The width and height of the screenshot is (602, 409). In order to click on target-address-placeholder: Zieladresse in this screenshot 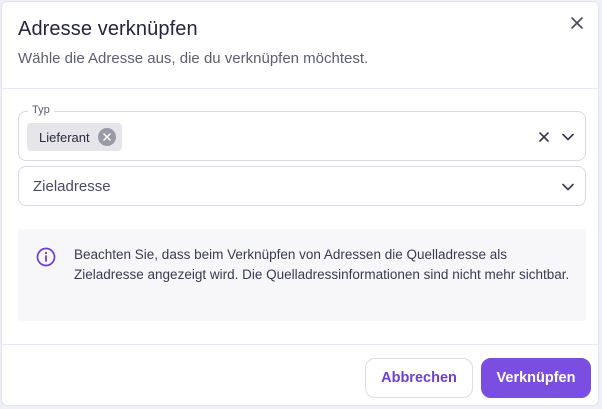, I will do `click(72, 186)`.